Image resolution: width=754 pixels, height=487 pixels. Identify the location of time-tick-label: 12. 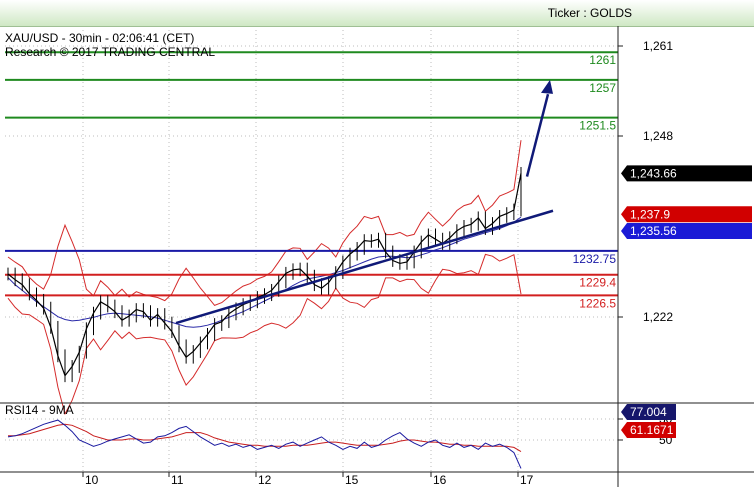
(265, 480).